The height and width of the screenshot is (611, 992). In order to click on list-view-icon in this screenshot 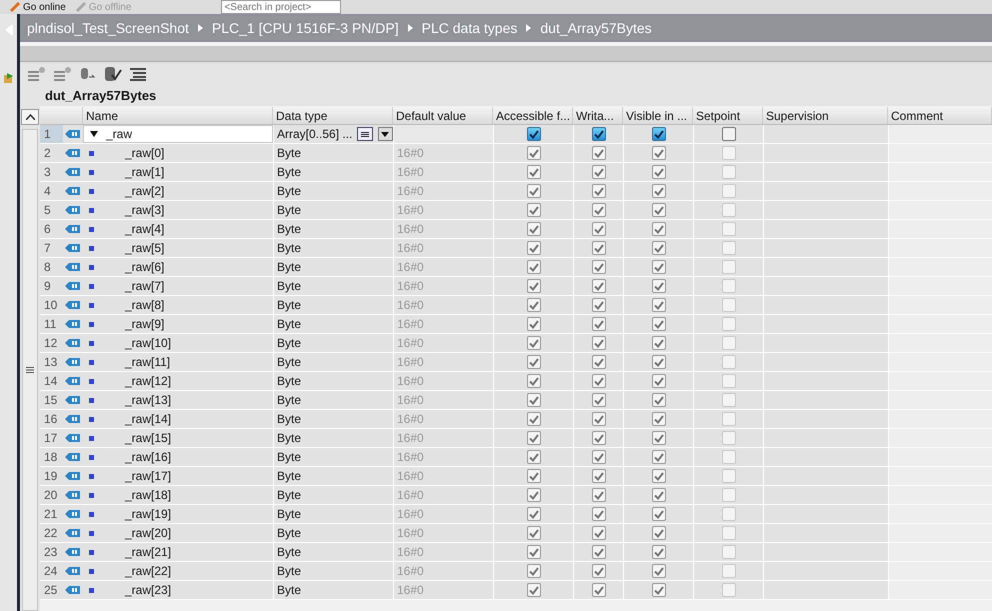, I will do `click(138, 74)`.